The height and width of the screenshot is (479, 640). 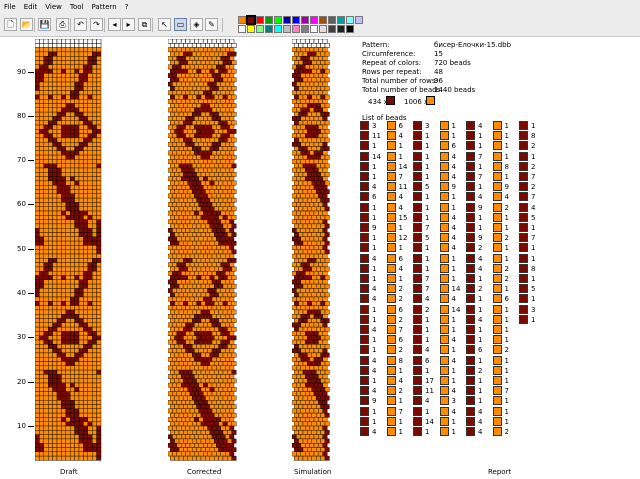 I want to click on print-button: ⎙, so click(x=62, y=24).